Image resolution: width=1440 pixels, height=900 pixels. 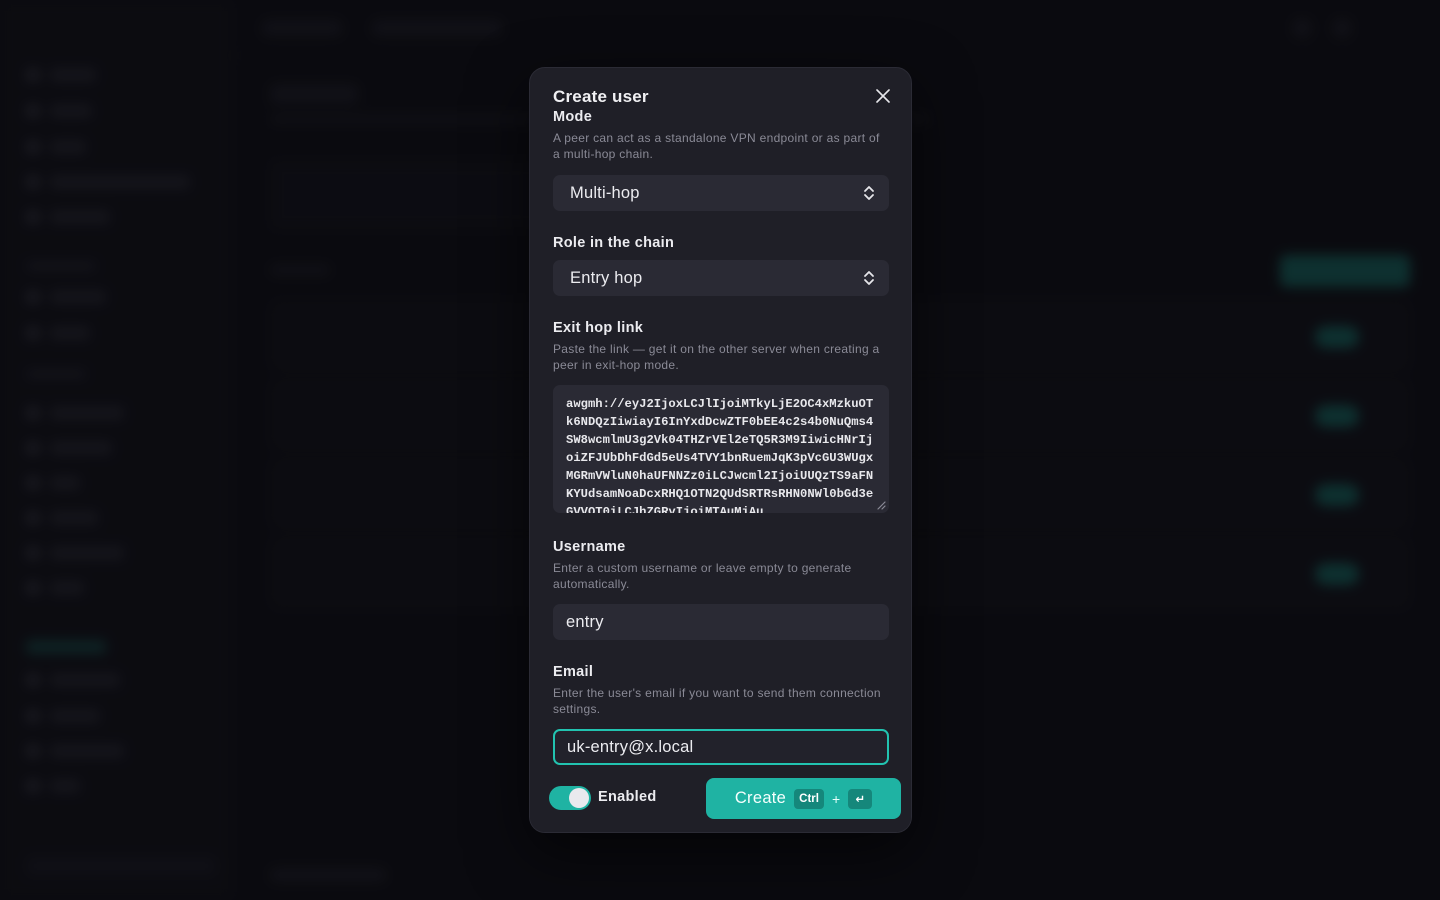 What do you see at coordinates (598, 328) in the screenshot?
I see `exit-link-label: Exit hop link` at bounding box center [598, 328].